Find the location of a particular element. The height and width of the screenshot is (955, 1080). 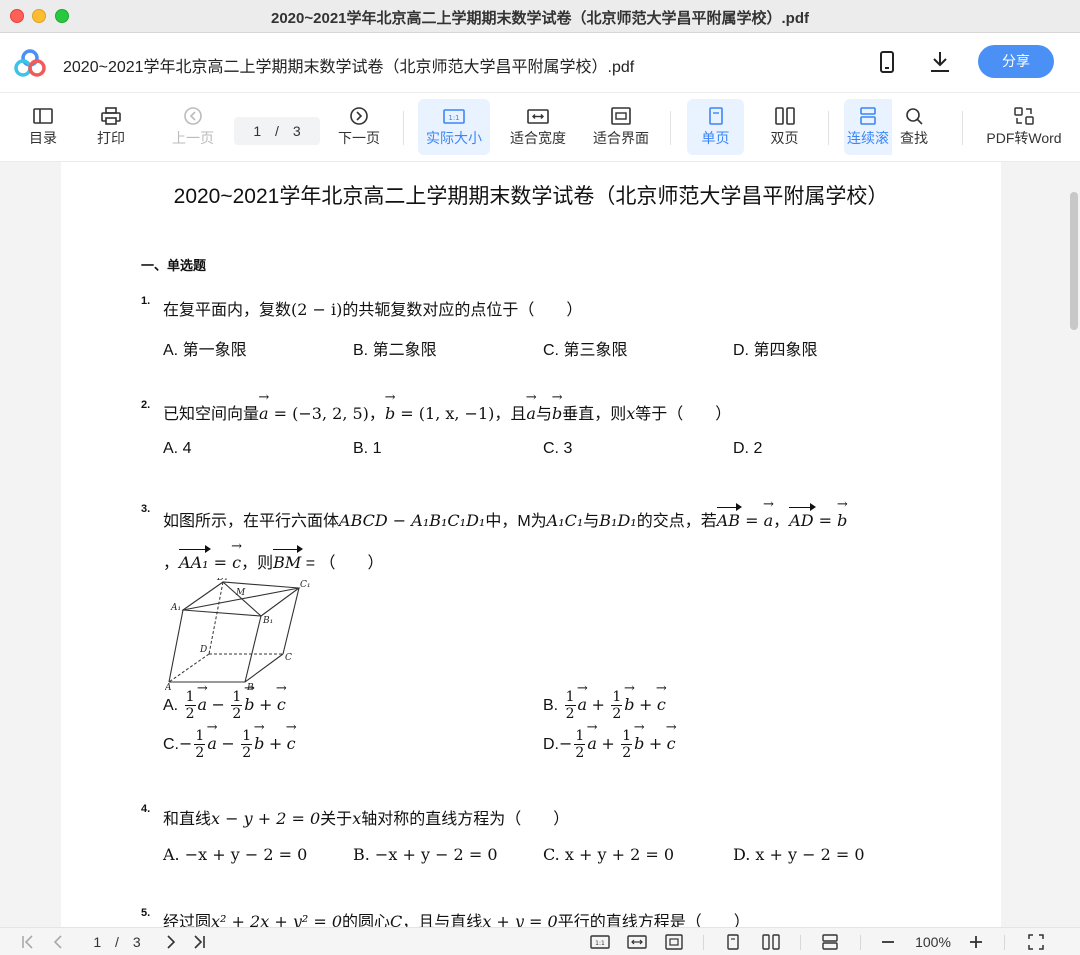

next-page-small-button is located at coordinates (171, 941).